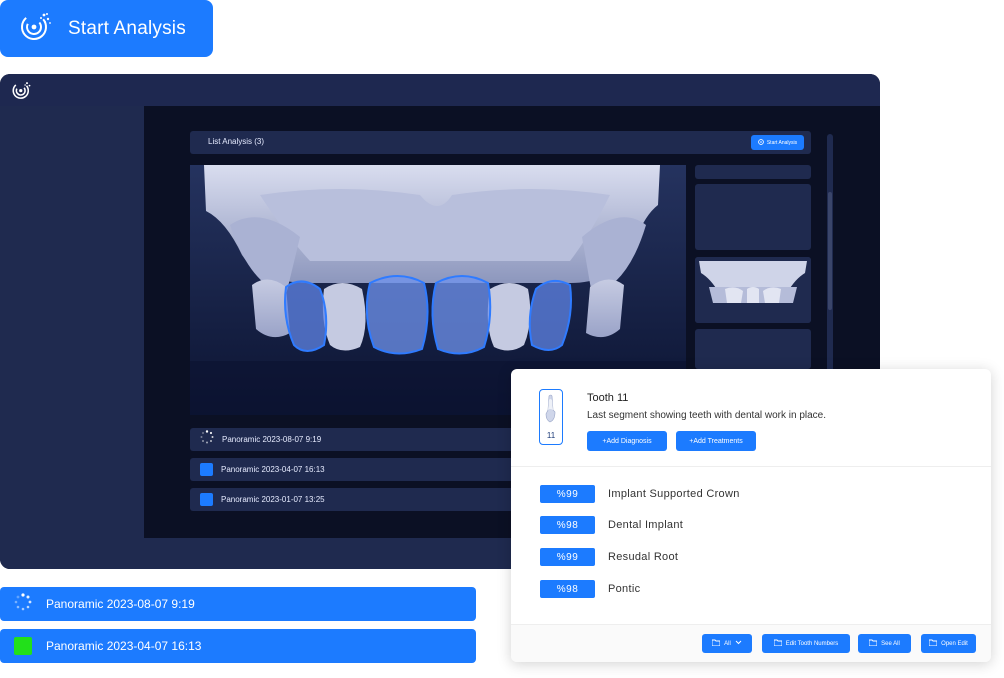  I want to click on edit-tooth-numbers-button: Edit Tooth Numbers, so click(806, 643).